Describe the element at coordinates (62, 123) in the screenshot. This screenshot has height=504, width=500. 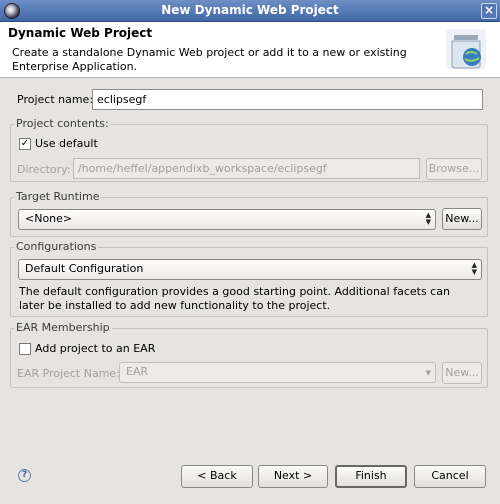
I see `project-contents-title: Project contents:` at that location.